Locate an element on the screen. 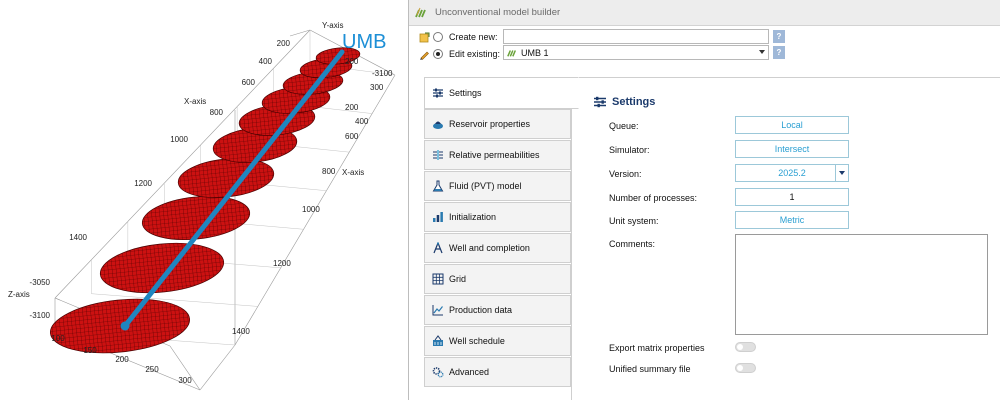 The image size is (1000, 400). tab-label: Production data is located at coordinates (481, 310).